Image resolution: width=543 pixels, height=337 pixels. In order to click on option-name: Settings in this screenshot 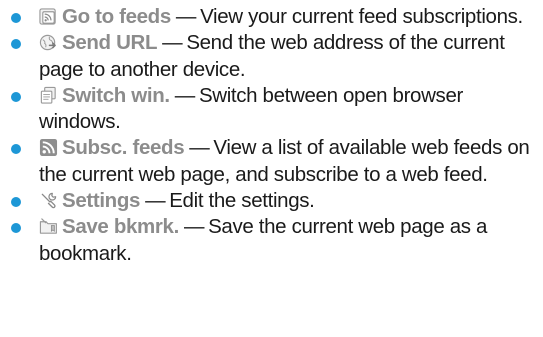, I will do `click(101, 201)`.